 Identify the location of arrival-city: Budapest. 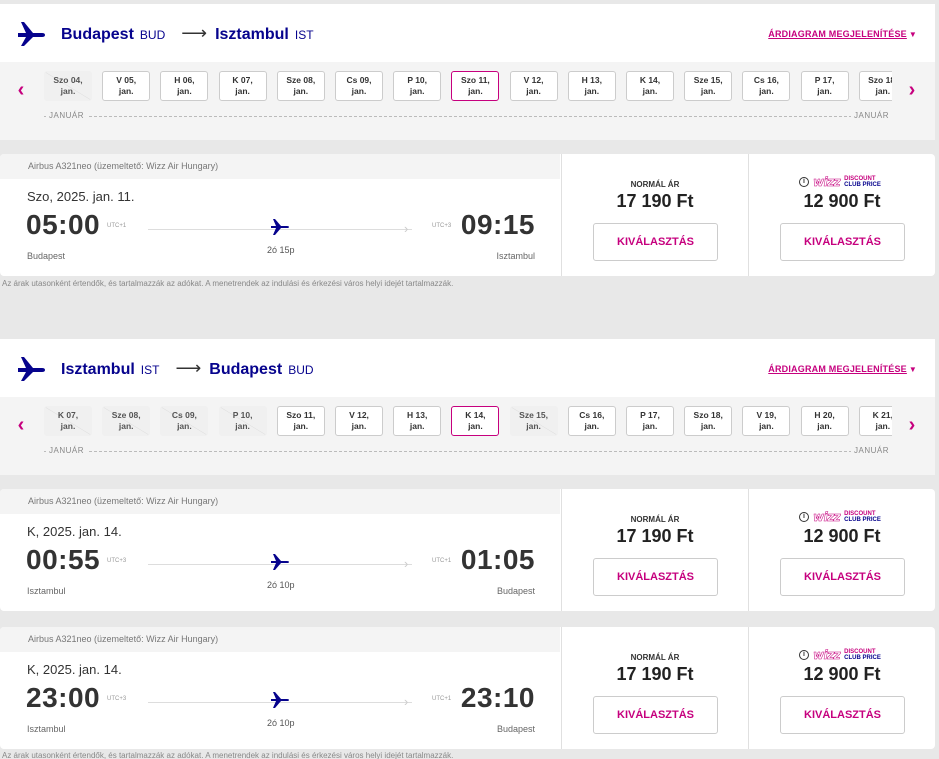
(515, 729).